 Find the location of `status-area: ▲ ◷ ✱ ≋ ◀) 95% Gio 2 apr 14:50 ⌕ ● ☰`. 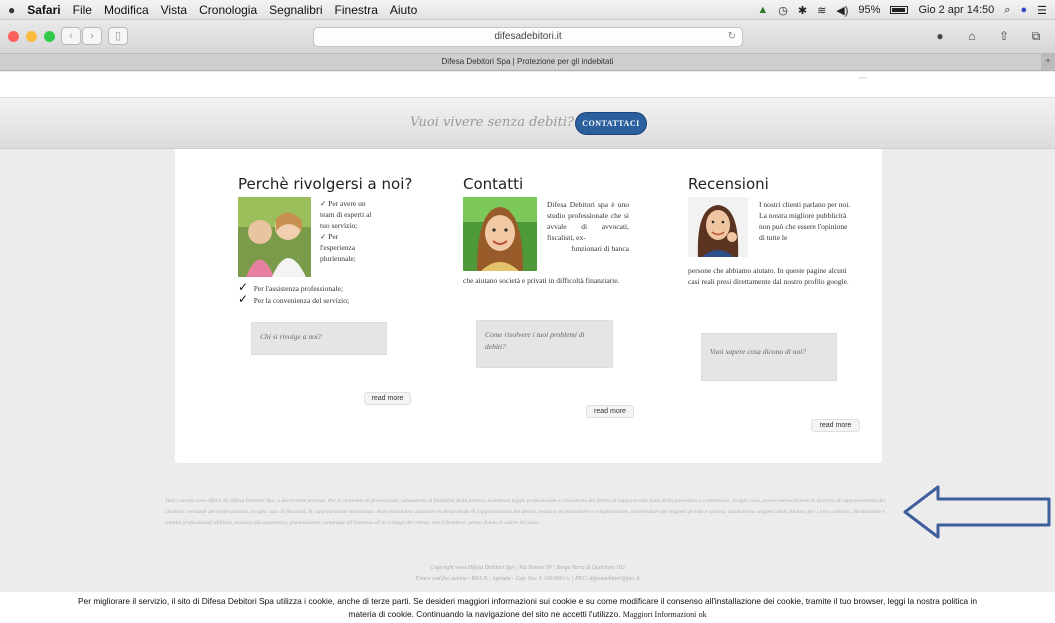

status-area: ▲ ◷ ✱ ≋ ◀) 95% Gio 2 apr 14:50 ⌕ ● ☰ is located at coordinates (902, 10).